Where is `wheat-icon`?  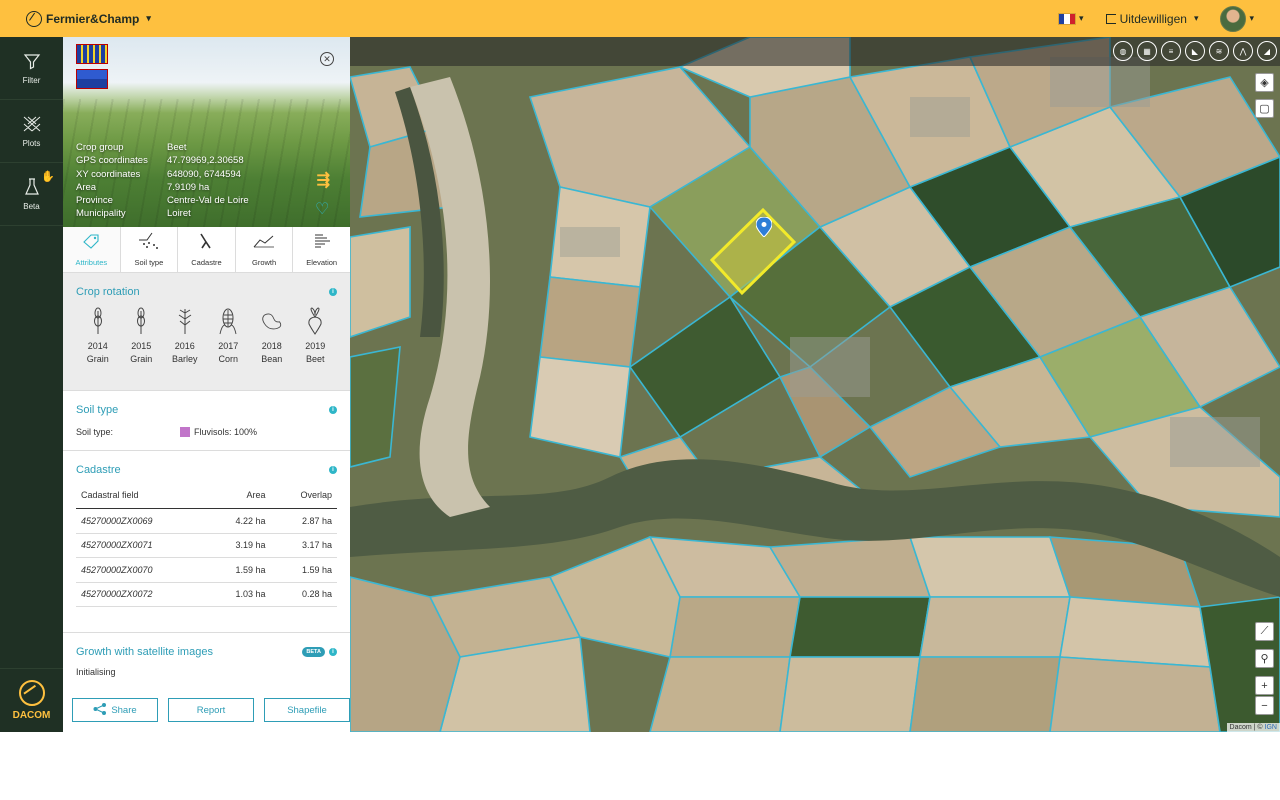 wheat-icon is located at coordinates (141, 321).